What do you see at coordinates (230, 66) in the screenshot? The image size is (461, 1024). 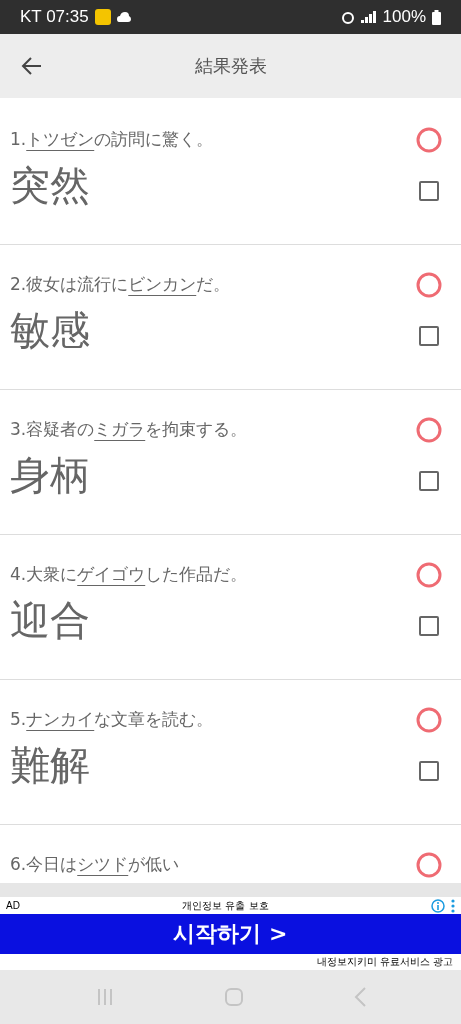 I see `screen-title: 結果発表` at bounding box center [230, 66].